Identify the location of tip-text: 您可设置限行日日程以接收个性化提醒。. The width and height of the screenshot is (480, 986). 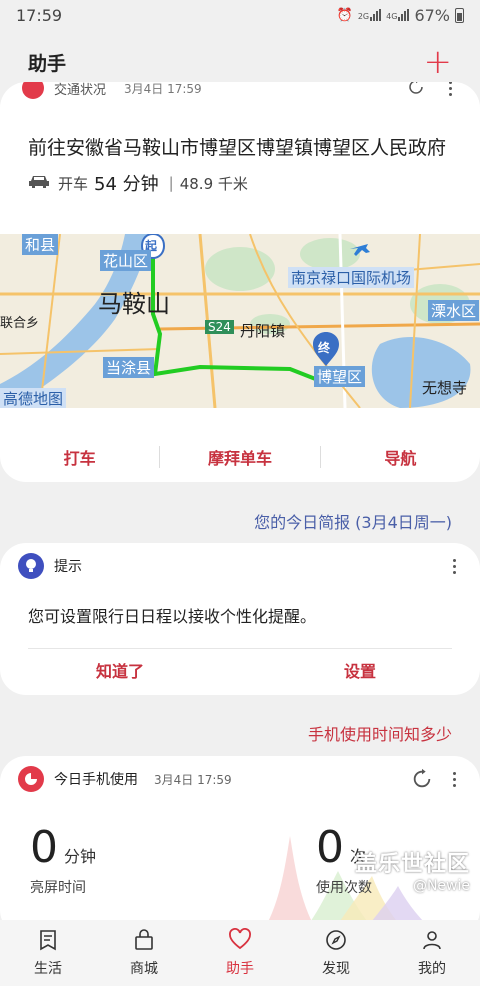
(172, 616).